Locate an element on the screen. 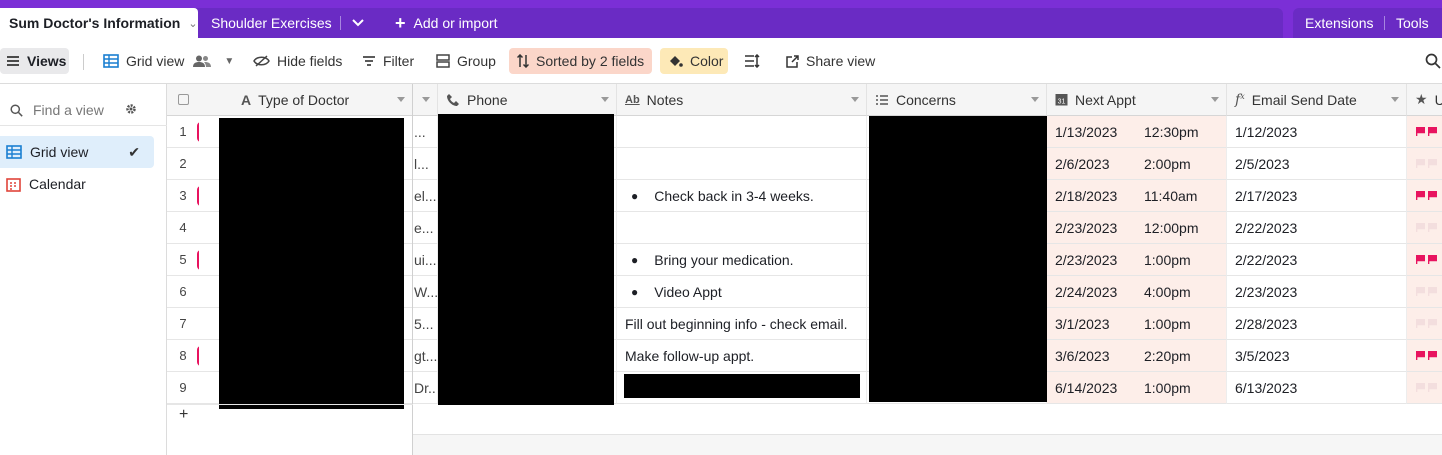 The image size is (1442, 455). cell-next-appt: 2/24/2023 4:00pm is located at coordinates (1137, 292).